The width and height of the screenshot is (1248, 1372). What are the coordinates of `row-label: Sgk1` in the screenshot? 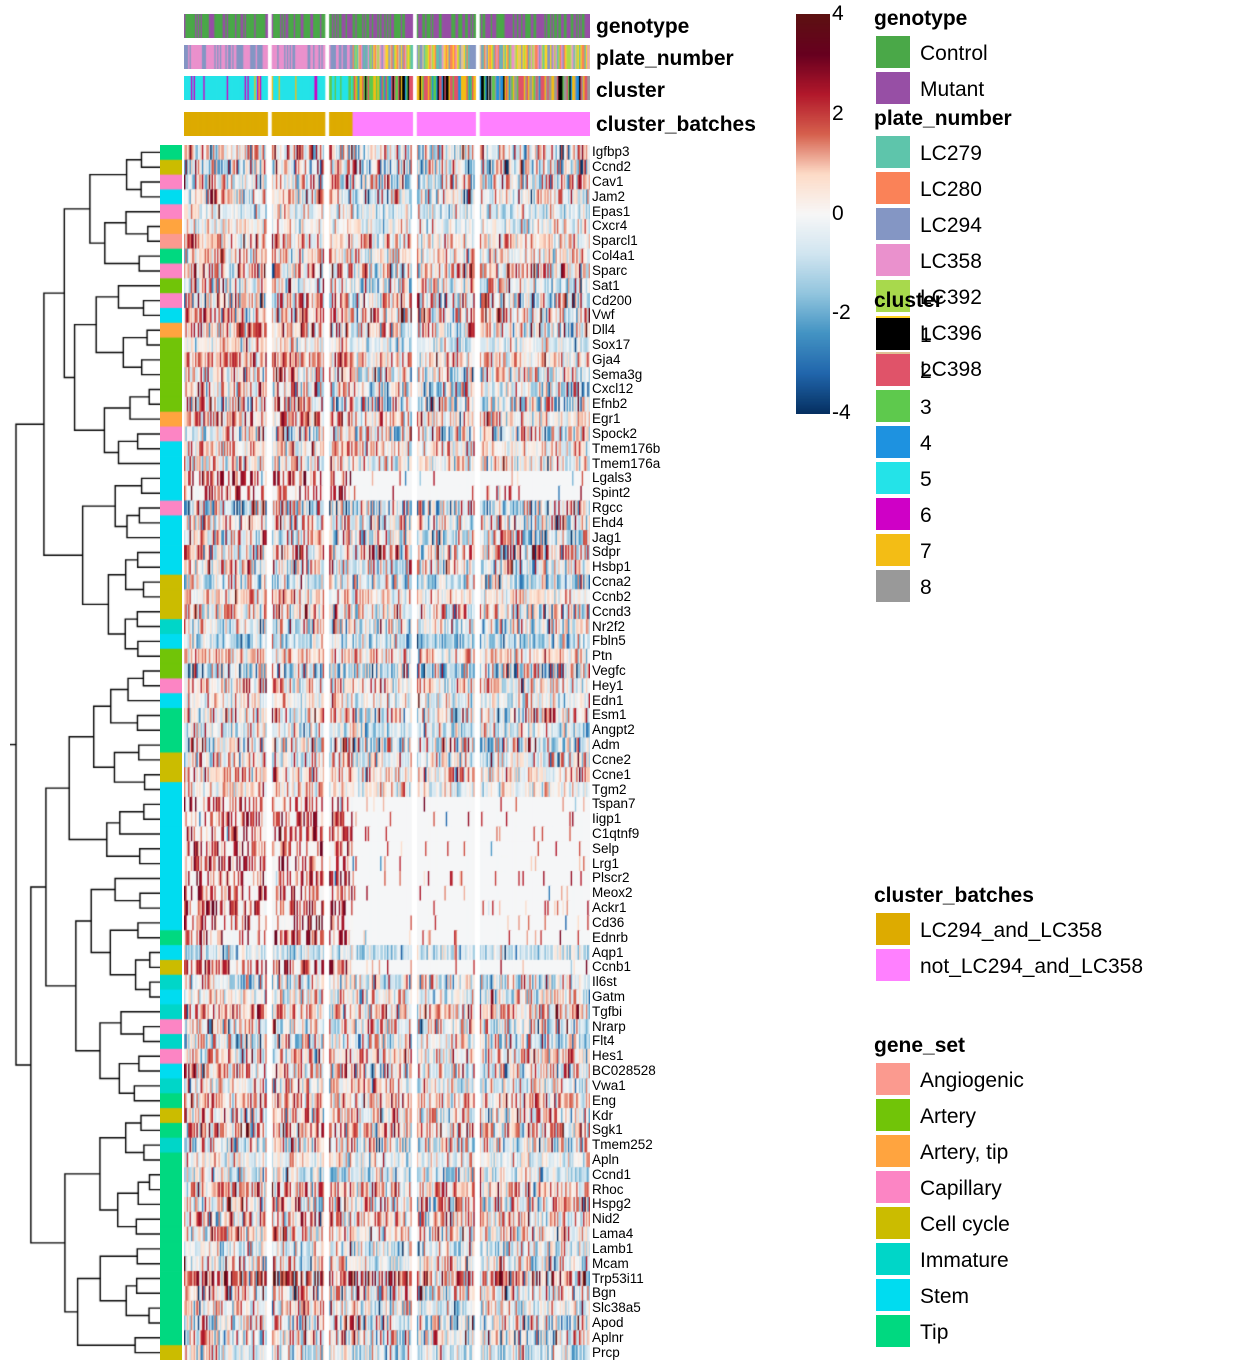 It's located at (607, 1130).